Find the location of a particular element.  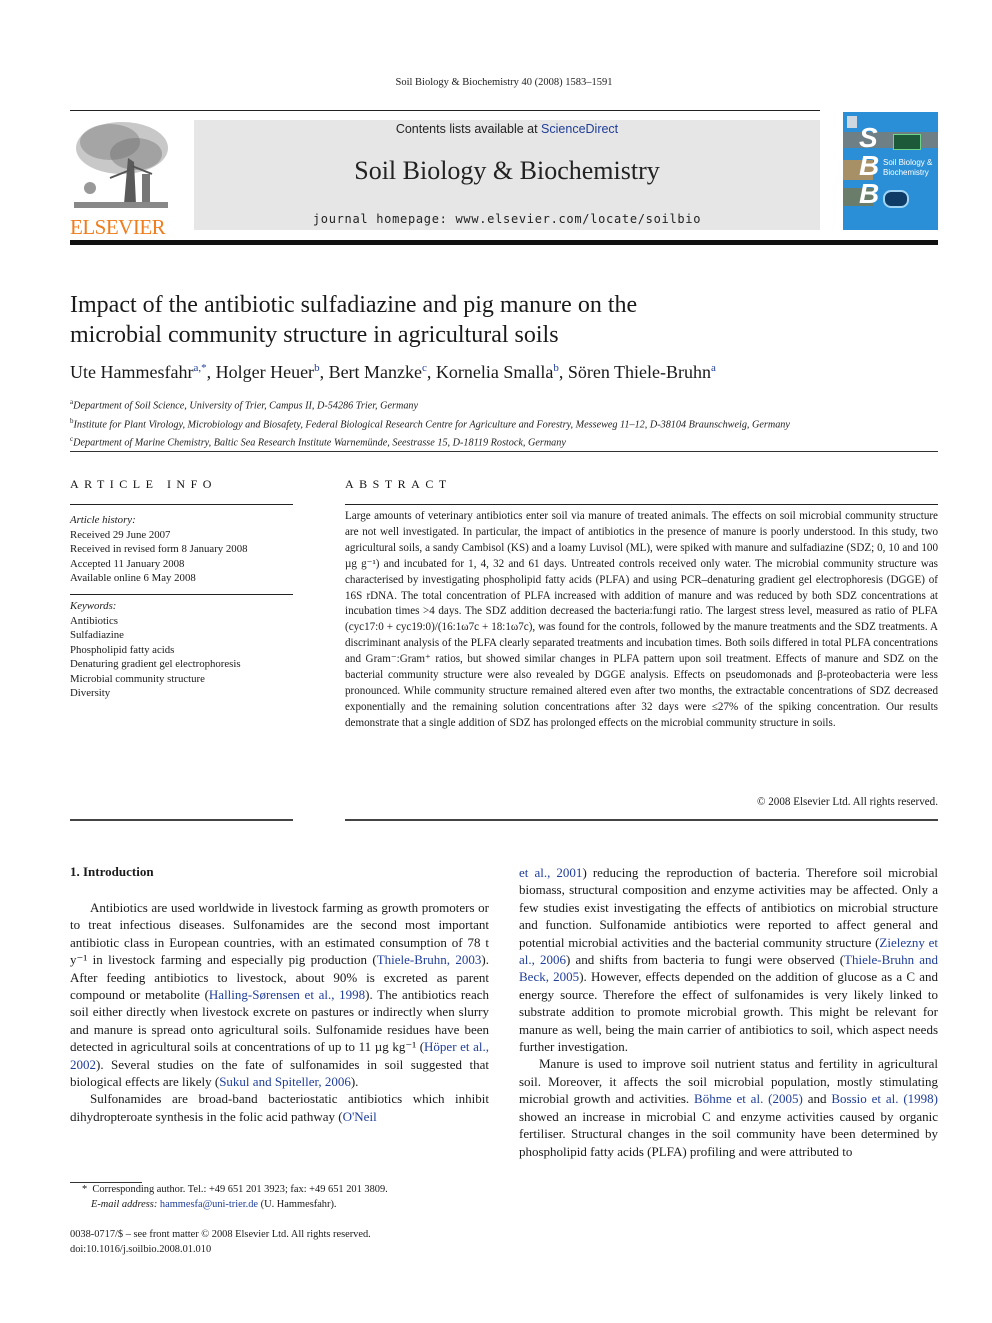

sciencedirect-link: ScienceDirect is located at coordinates (579, 129).